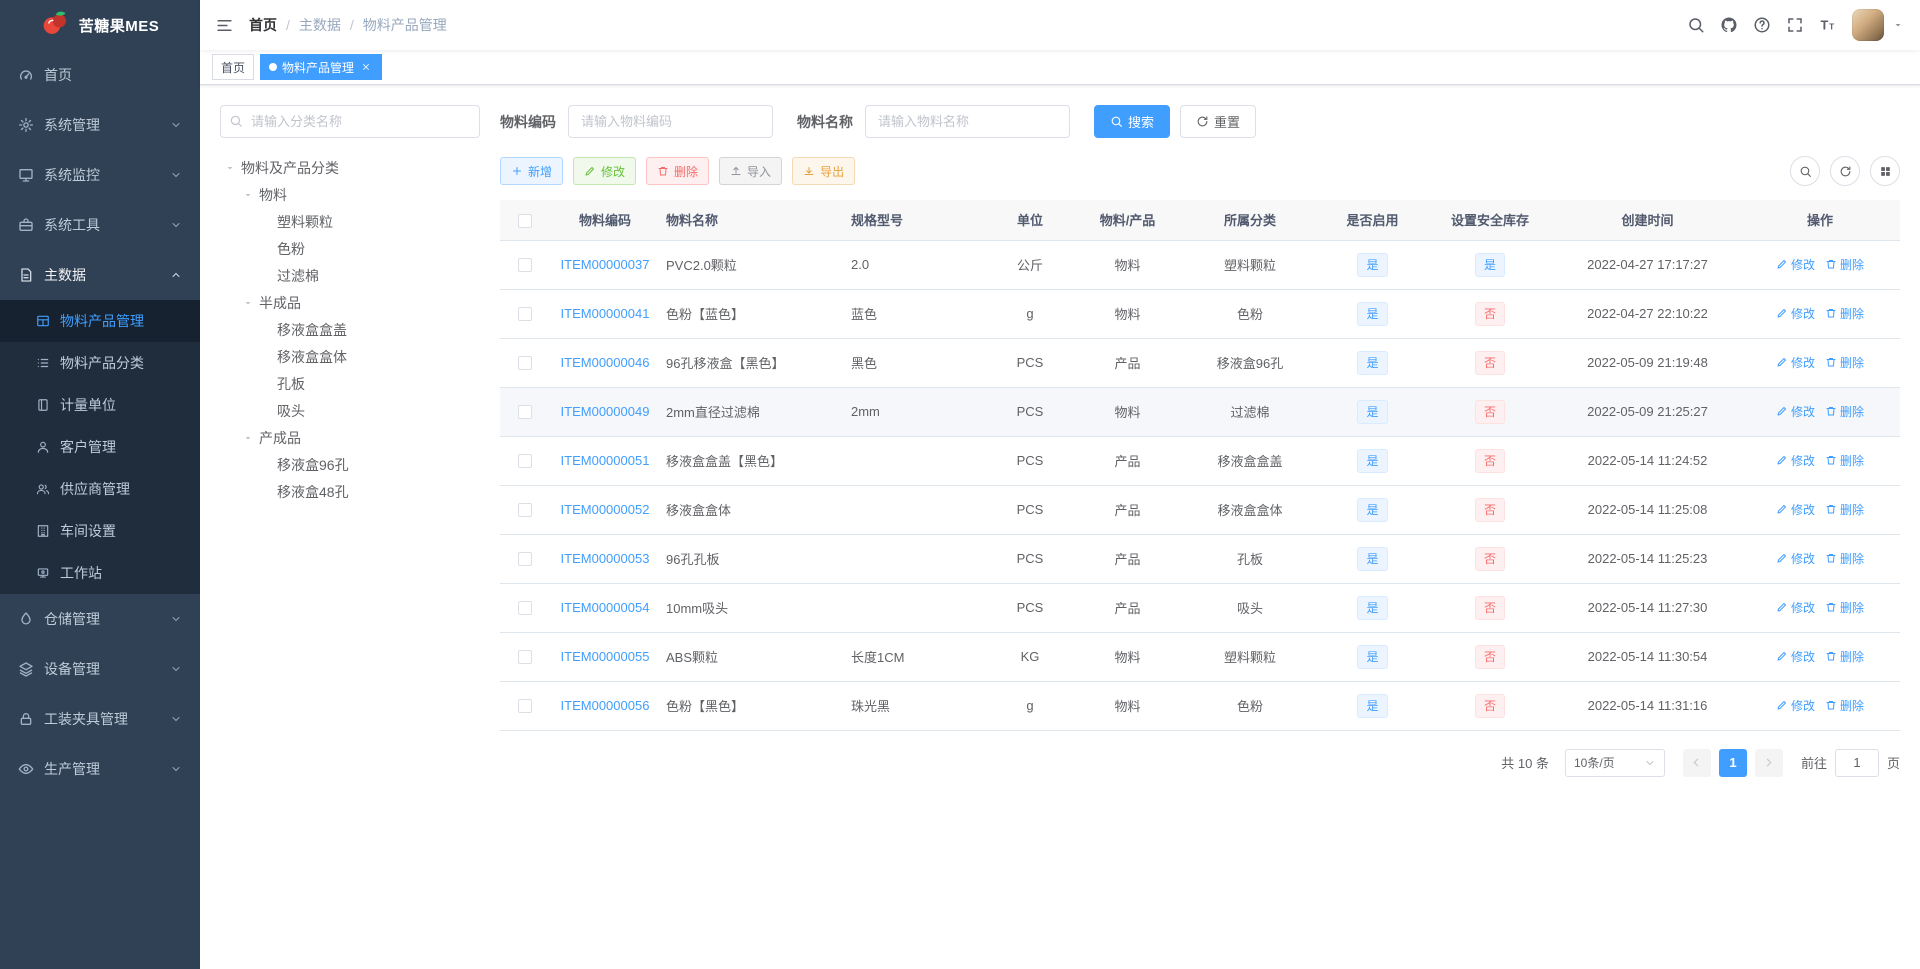  What do you see at coordinates (366, 67) in the screenshot?
I see `close-tab-icon` at bounding box center [366, 67].